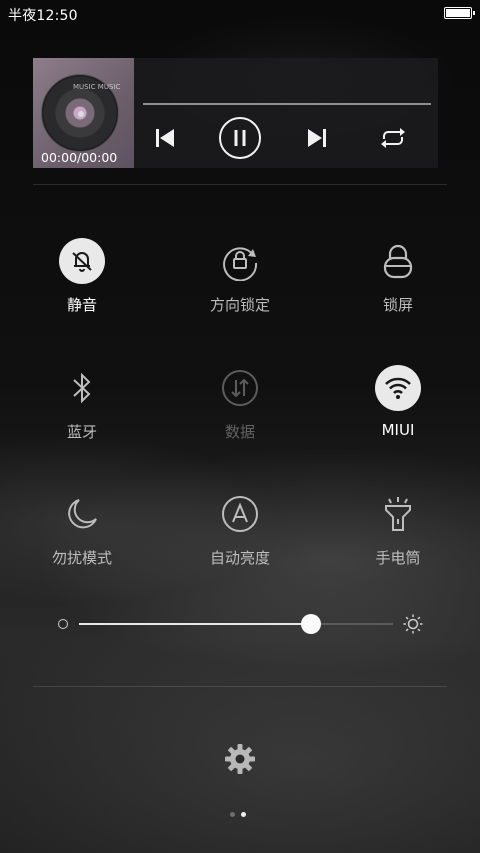 This screenshot has height=853, width=480. I want to click on toggle-wifi: MIUI, so click(398, 415).